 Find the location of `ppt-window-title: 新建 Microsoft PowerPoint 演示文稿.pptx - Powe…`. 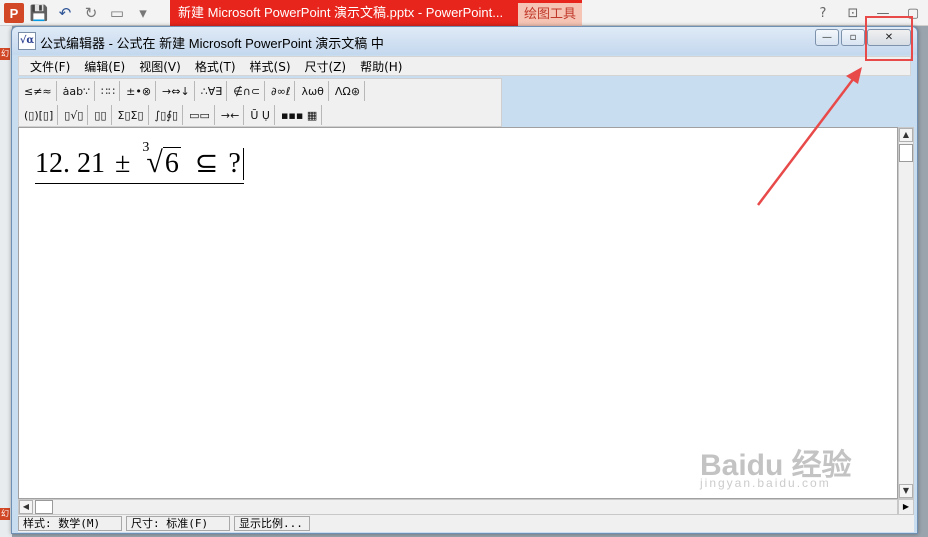

ppt-window-title: 新建 Microsoft PowerPoint 演示文稿.pptx - Powe… is located at coordinates (344, 13).